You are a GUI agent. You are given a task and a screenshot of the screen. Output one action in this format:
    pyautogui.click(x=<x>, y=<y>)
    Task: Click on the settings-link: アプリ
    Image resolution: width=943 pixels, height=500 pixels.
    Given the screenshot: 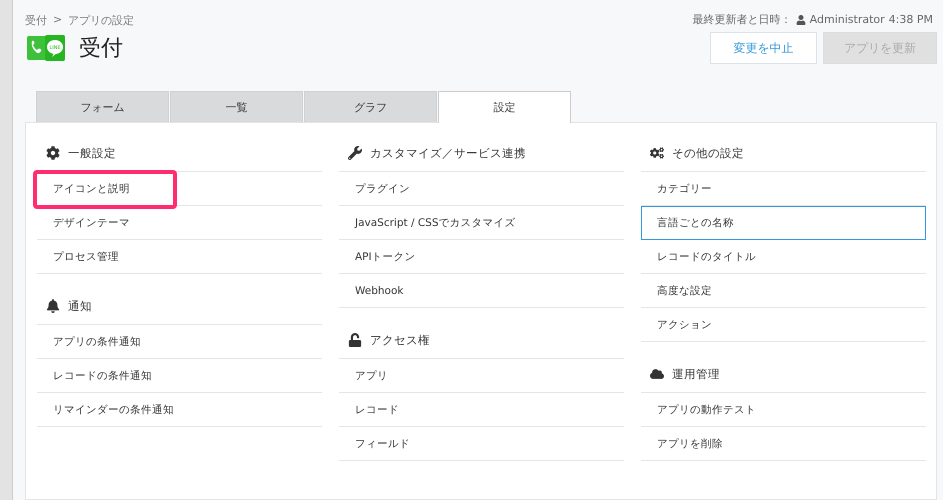 What is the action you would take?
    pyautogui.click(x=481, y=376)
    